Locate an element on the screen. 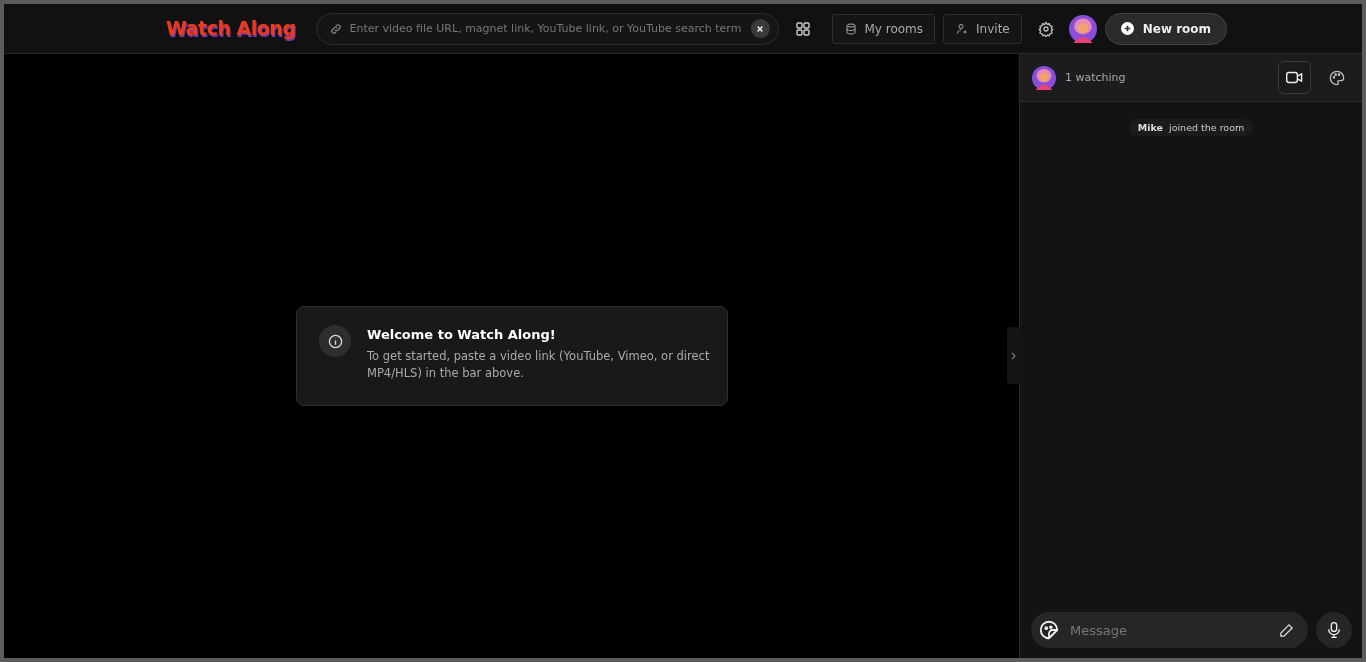  video-camera-icon is located at coordinates (1294, 77).